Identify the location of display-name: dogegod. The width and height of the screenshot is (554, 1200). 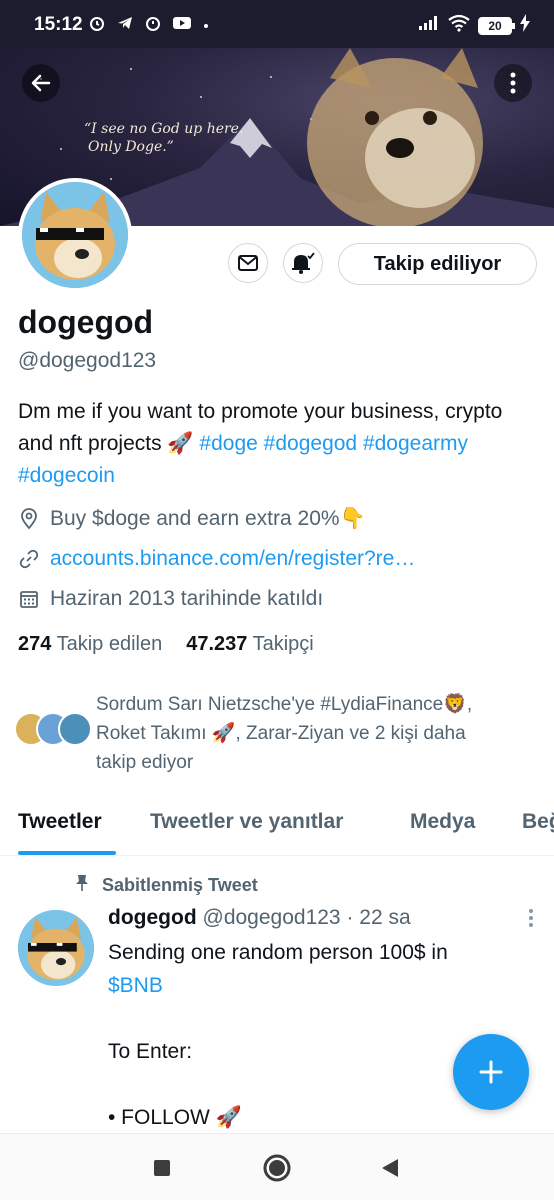
(86, 322).